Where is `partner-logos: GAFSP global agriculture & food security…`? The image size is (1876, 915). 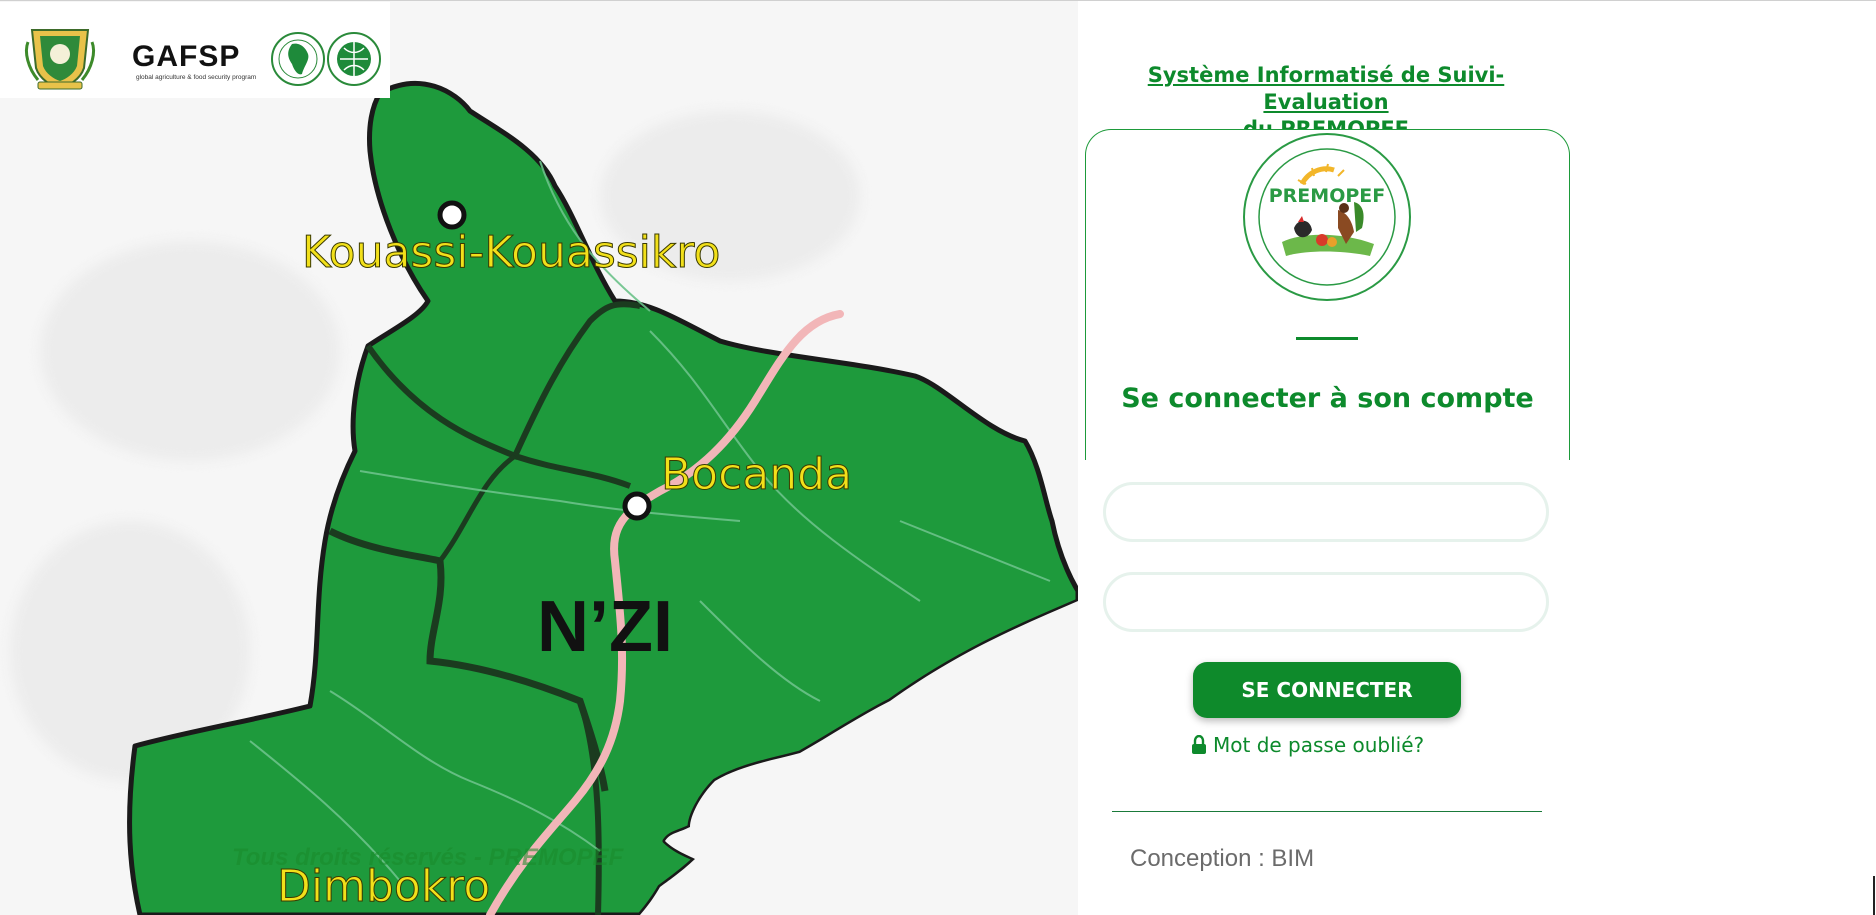
partner-logos: GAFSP global agriculture & food security… is located at coordinates (195, 50).